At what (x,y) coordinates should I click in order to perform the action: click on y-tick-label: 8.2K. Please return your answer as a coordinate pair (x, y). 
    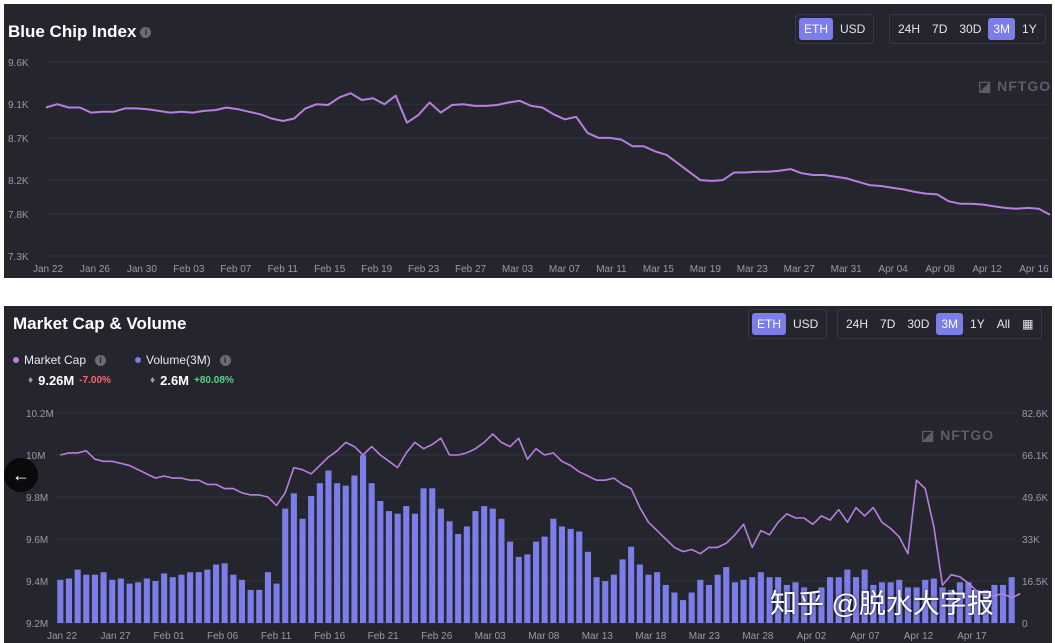
    Looking at the image, I should click on (18, 181).